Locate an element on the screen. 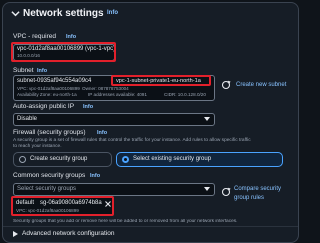 The image size is (320, 243). advanced-network-configuration-toggle: Advanced network configuration is located at coordinates (150, 234).